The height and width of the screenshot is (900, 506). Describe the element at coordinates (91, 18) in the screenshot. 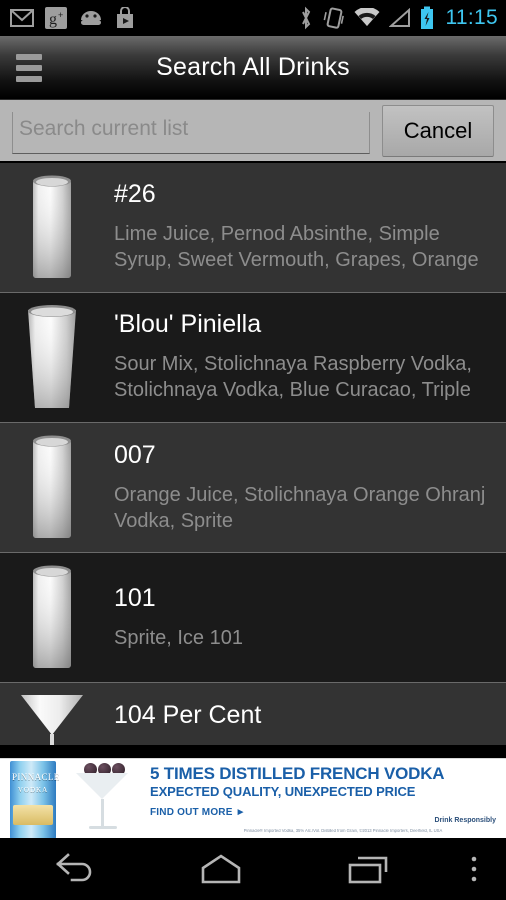

I see `android-icon` at that location.